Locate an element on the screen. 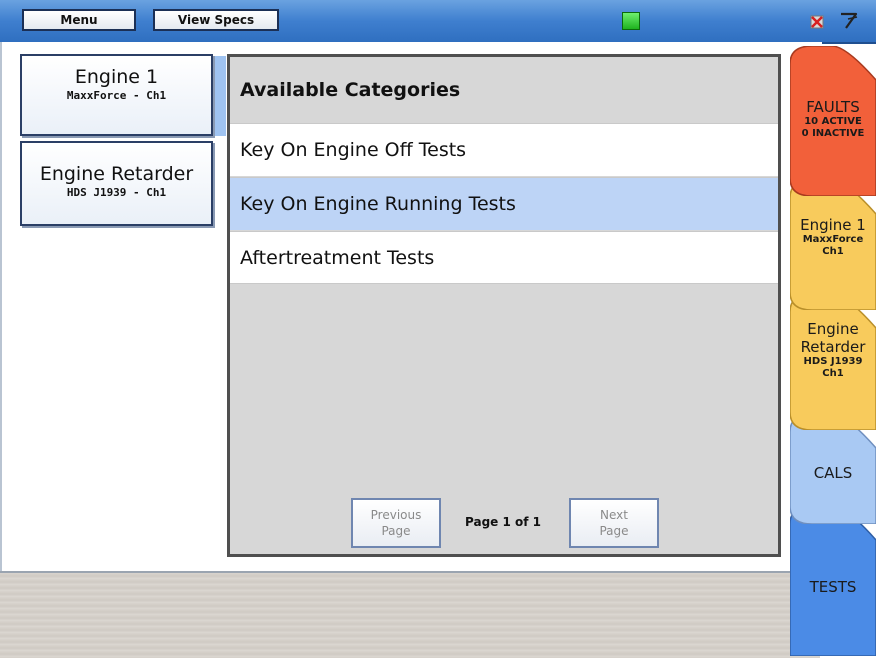  status-indicator is located at coordinates (631, 21).